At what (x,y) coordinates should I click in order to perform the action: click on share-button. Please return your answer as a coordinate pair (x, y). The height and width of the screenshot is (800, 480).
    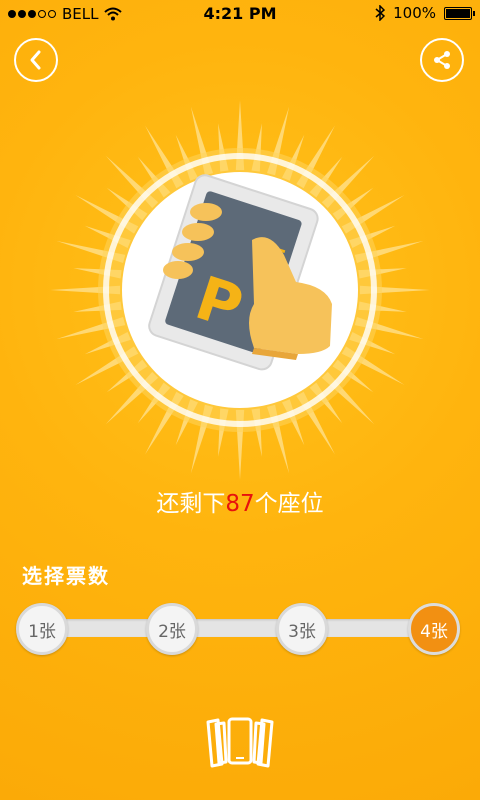
    Looking at the image, I should click on (442, 60).